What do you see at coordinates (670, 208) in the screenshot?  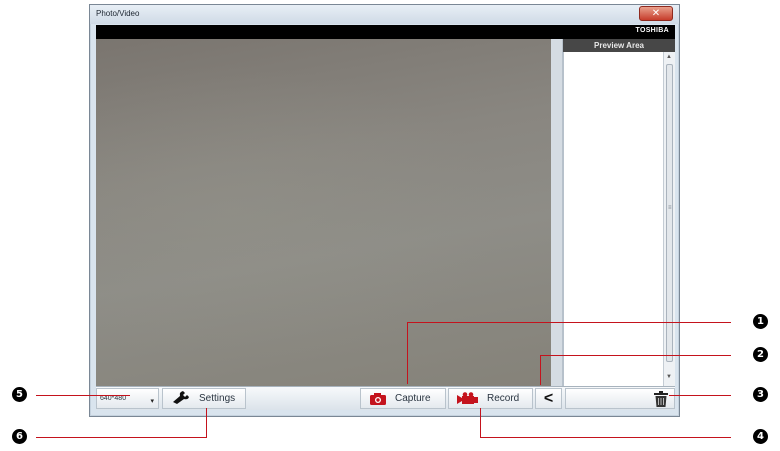 I see `grip-icon: ≡` at bounding box center [670, 208].